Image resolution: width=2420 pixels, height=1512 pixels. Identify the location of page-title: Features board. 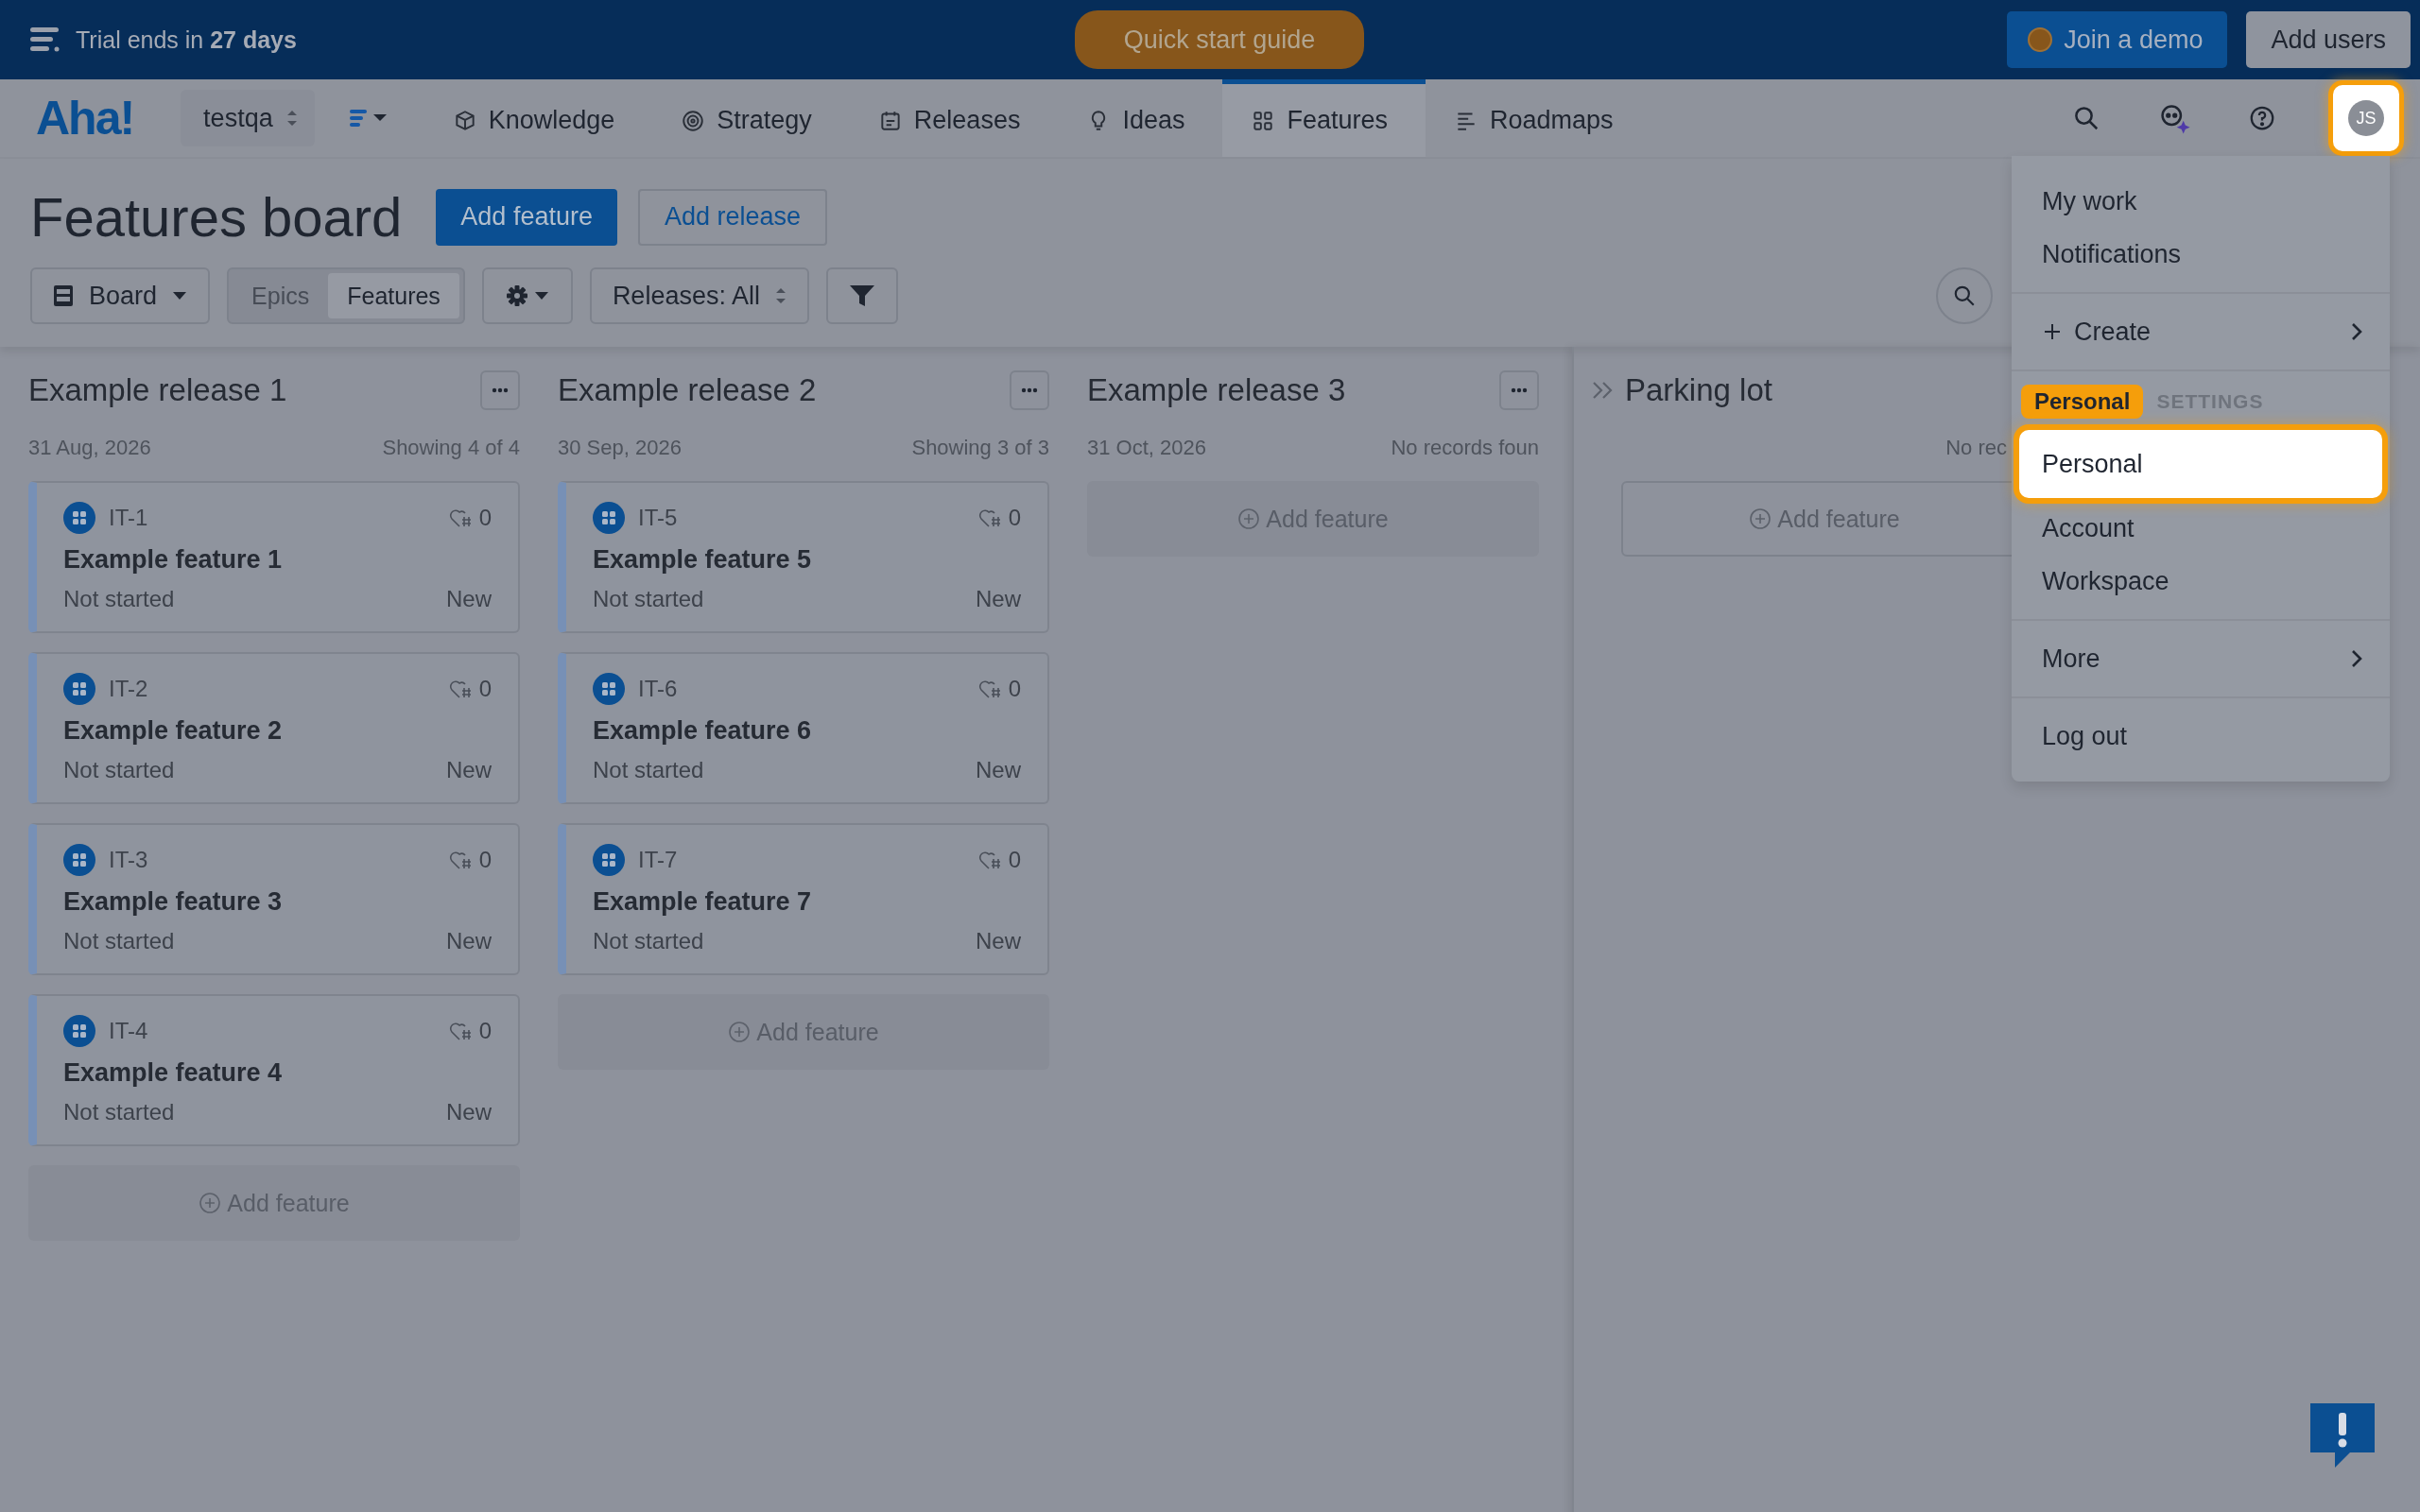
(217, 217).